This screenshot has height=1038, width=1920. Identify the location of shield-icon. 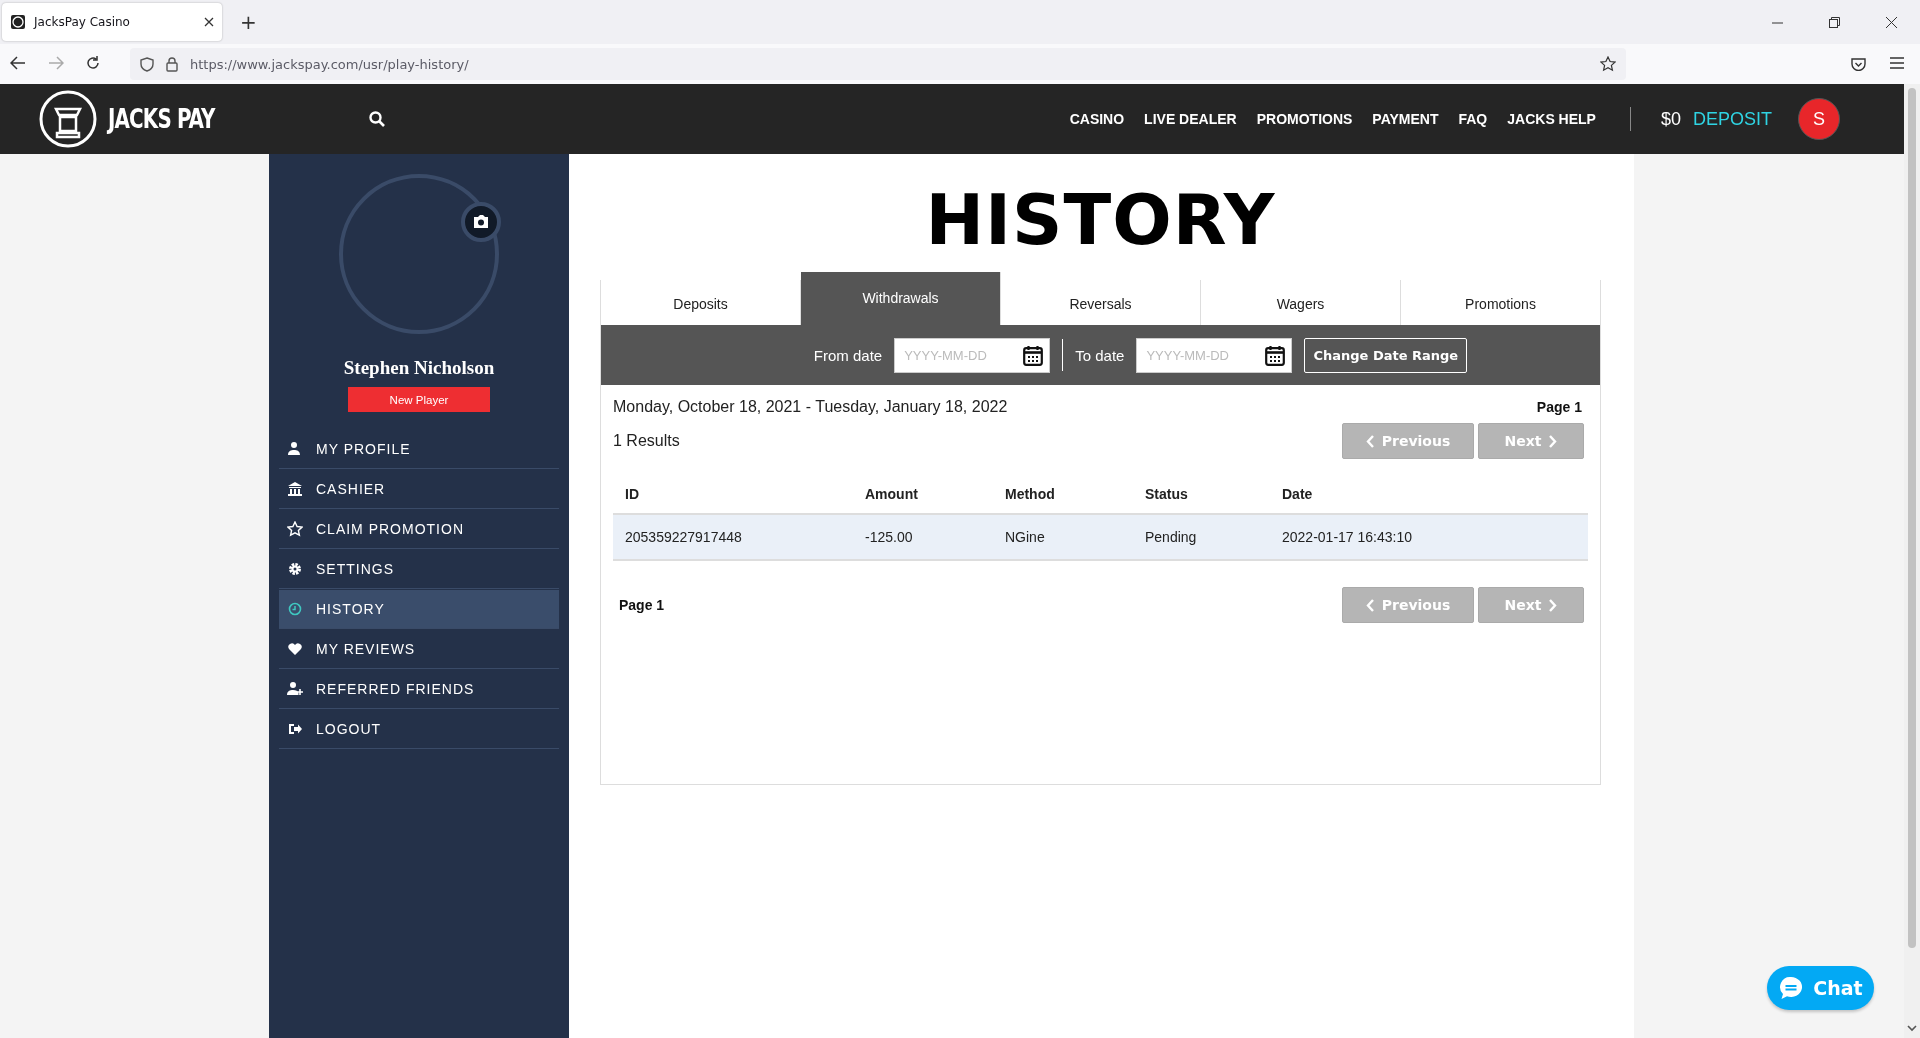
(147, 64).